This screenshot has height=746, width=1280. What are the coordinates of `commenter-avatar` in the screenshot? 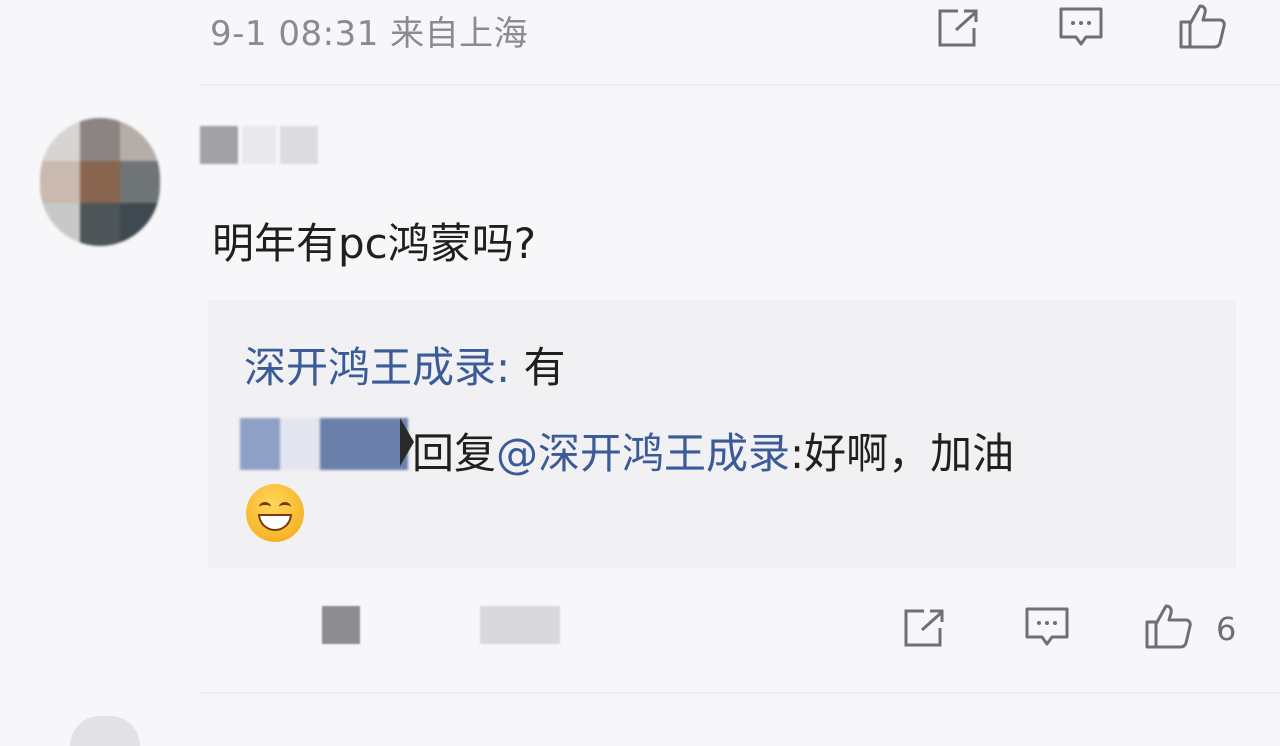 It's located at (100, 182).